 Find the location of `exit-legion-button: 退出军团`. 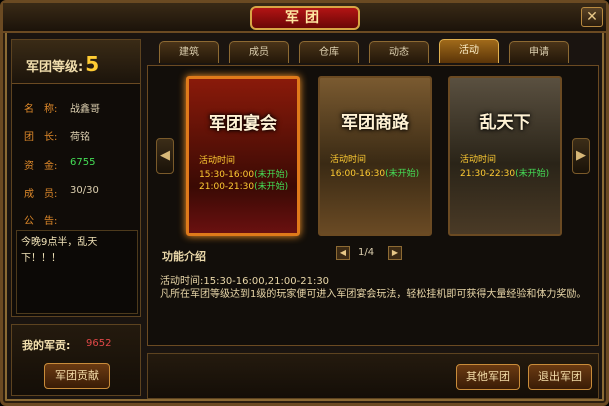

exit-legion-button: 退出军团 is located at coordinates (560, 377).